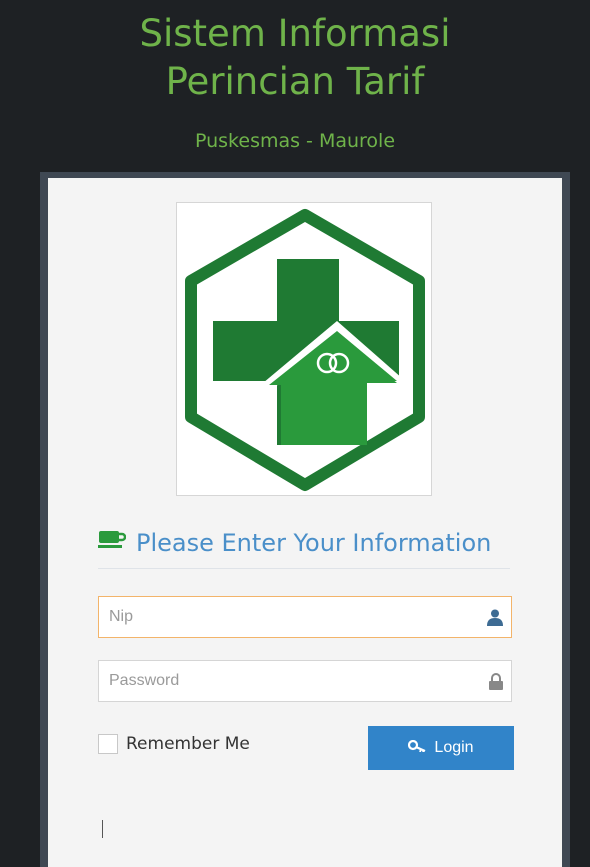 The image size is (590, 867). Describe the element at coordinates (495, 619) in the screenshot. I see `user-icon` at that location.